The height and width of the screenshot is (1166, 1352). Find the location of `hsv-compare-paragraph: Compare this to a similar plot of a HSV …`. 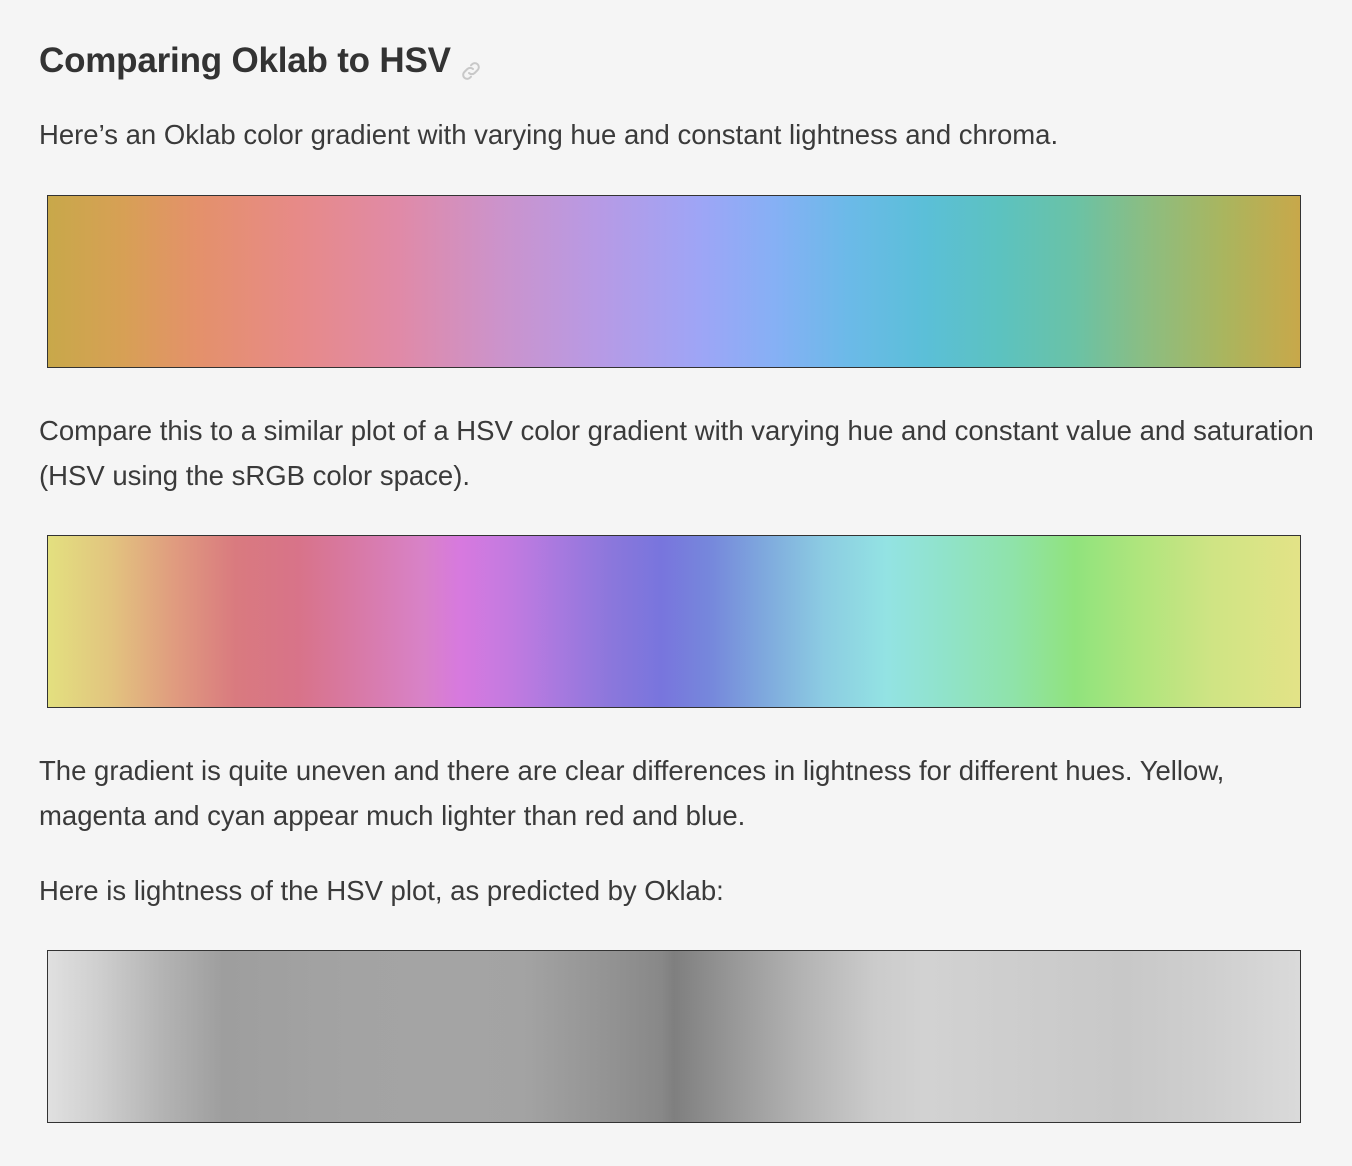

hsv-compare-paragraph: Compare this to a similar plot of a HSV … is located at coordinates (676, 453).